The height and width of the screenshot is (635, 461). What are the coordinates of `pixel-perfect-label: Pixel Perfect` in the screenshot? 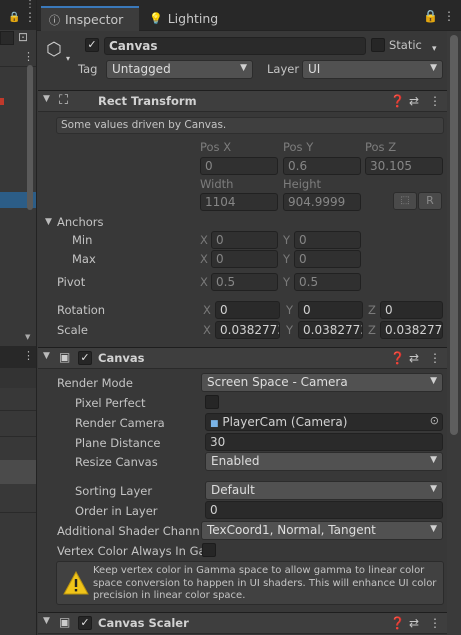 It's located at (110, 403).